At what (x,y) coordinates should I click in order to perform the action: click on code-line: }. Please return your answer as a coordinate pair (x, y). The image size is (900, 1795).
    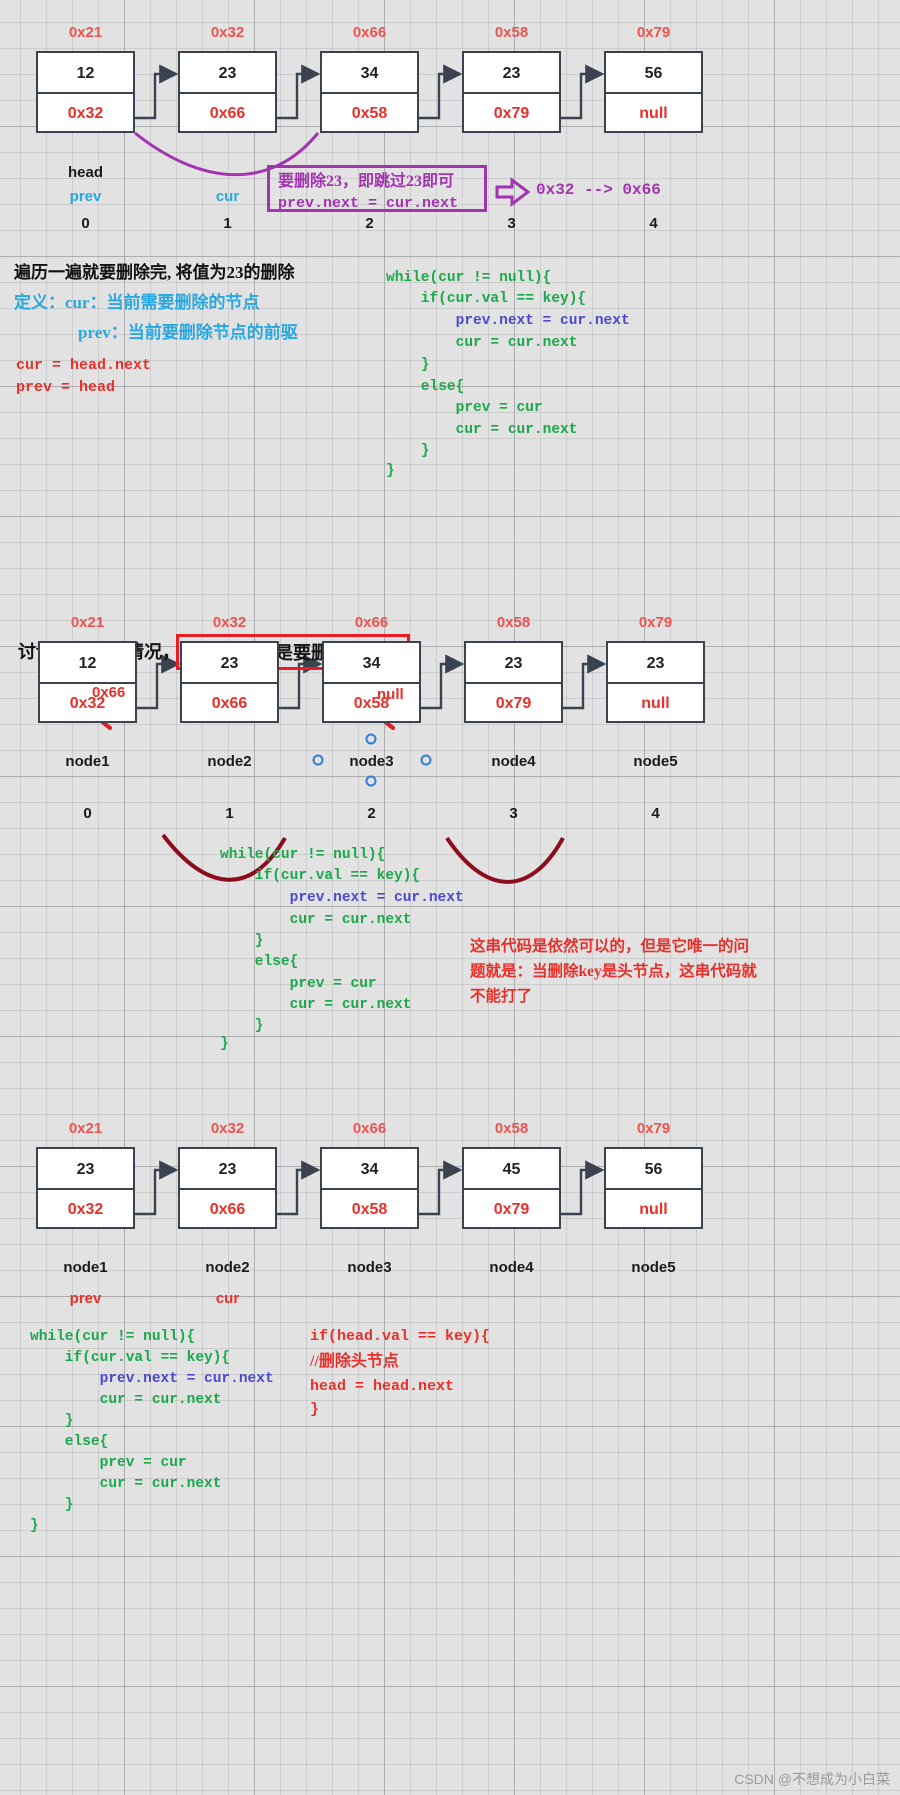
    Looking at the image, I should click on (315, 1409).